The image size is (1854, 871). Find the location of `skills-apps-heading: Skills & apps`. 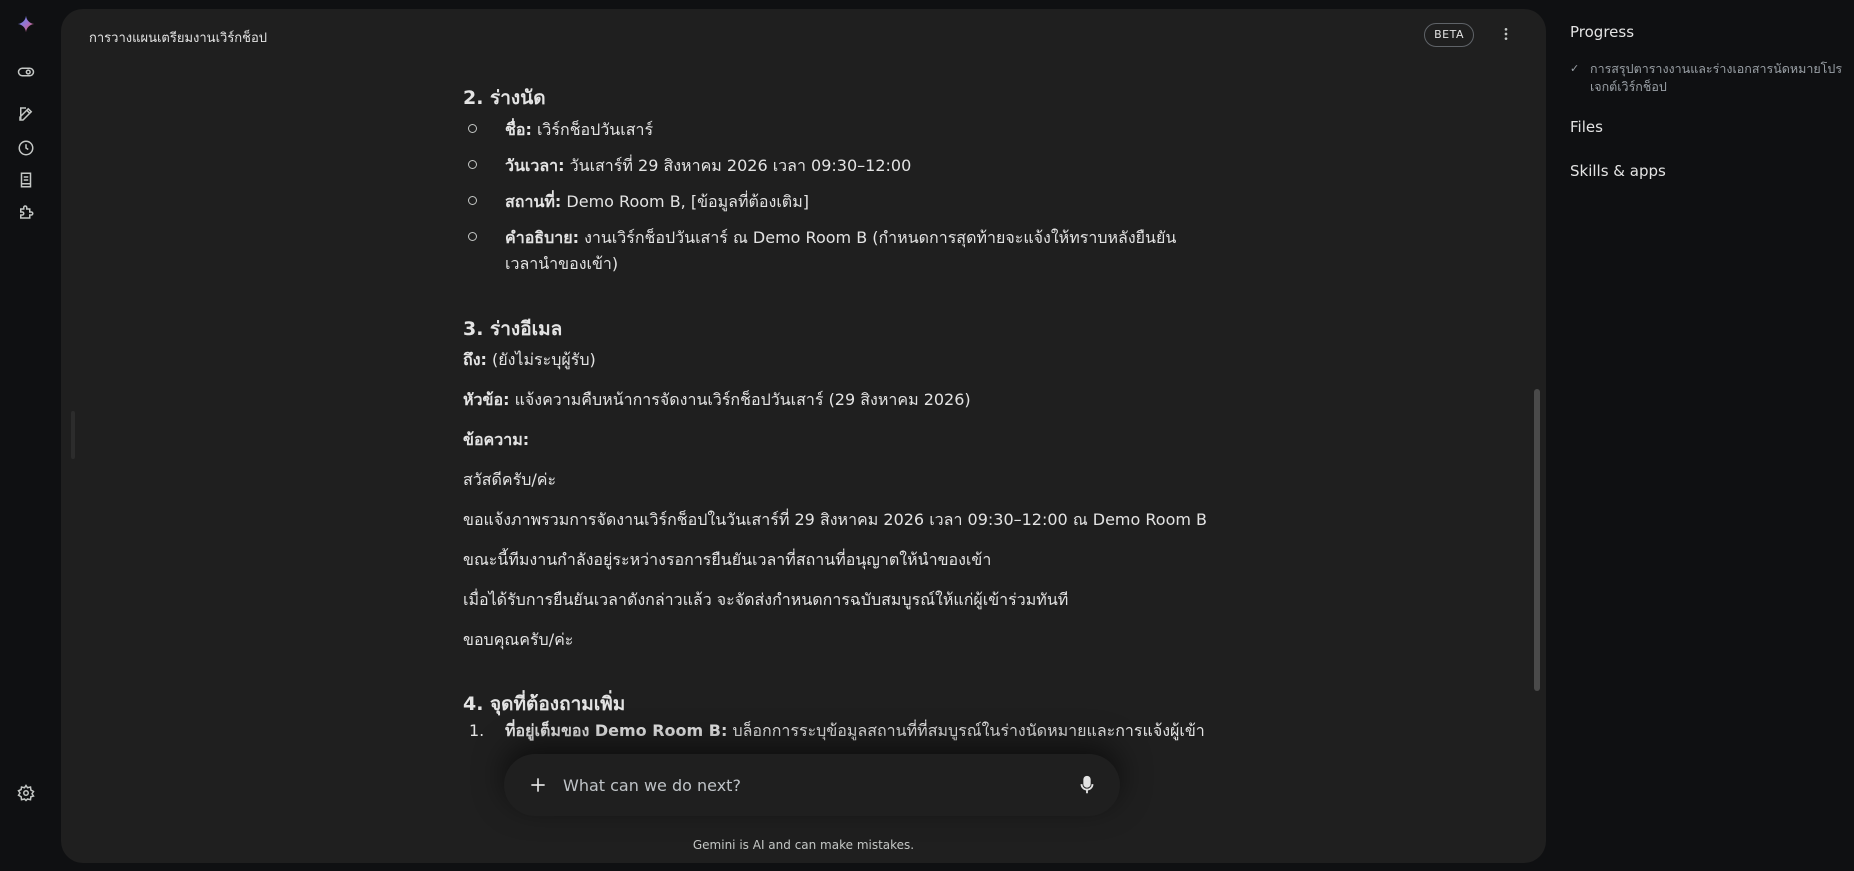

skills-apps-heading: Skills & apps is located at coordinates (1618, 171).